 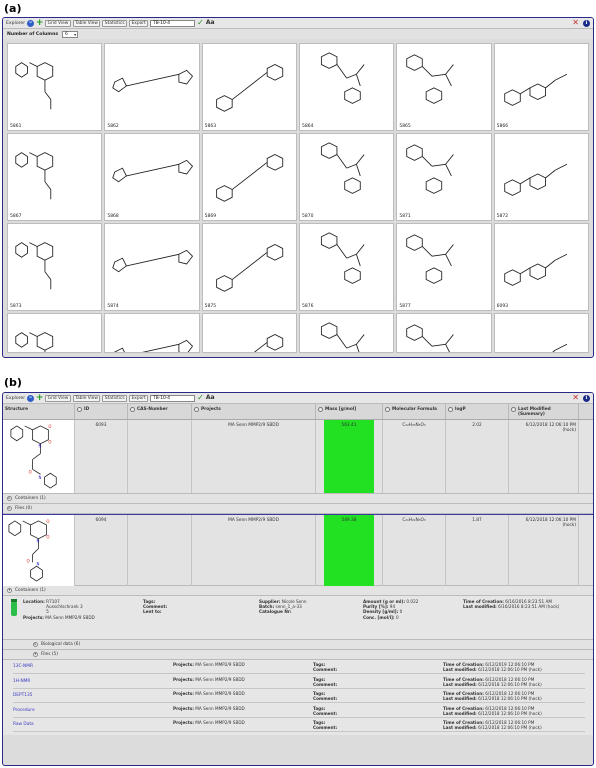 I want to click on structure-cell: 5873, so click(x=55, y=267).